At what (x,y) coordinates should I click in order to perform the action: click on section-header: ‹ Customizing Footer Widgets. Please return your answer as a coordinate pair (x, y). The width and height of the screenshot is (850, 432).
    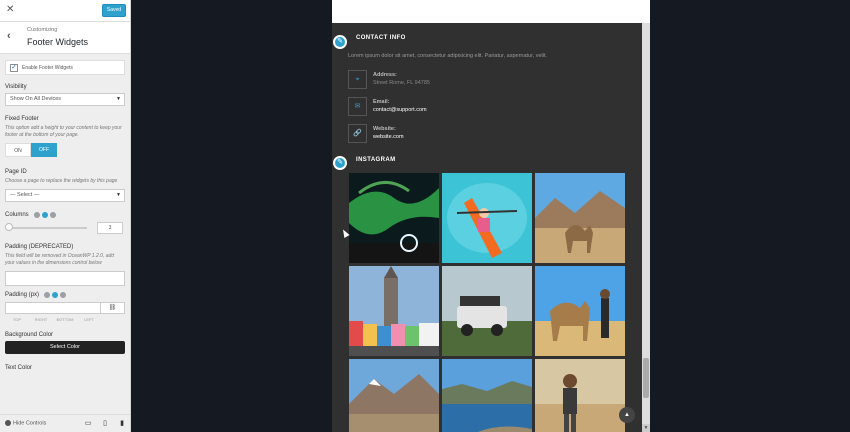
    Looking at the image, I should click on (65, 38).